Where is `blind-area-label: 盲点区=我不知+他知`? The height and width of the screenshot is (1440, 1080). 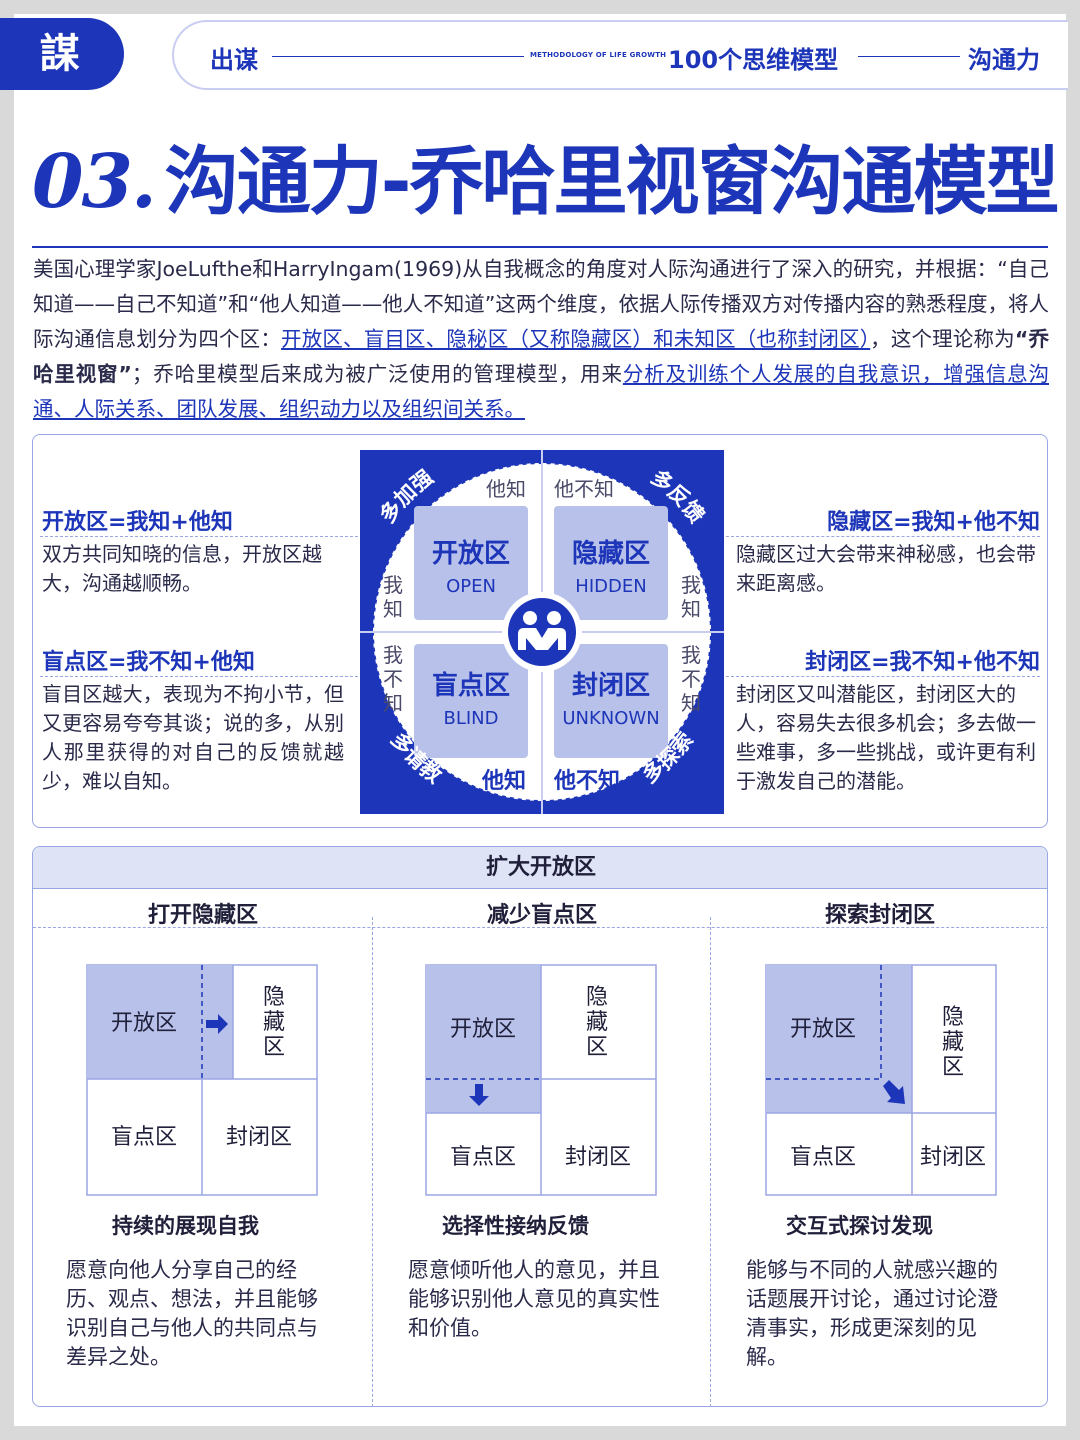 blind-area-label: 盲点区=我不知+他知 is located at coordinates (148, 662).